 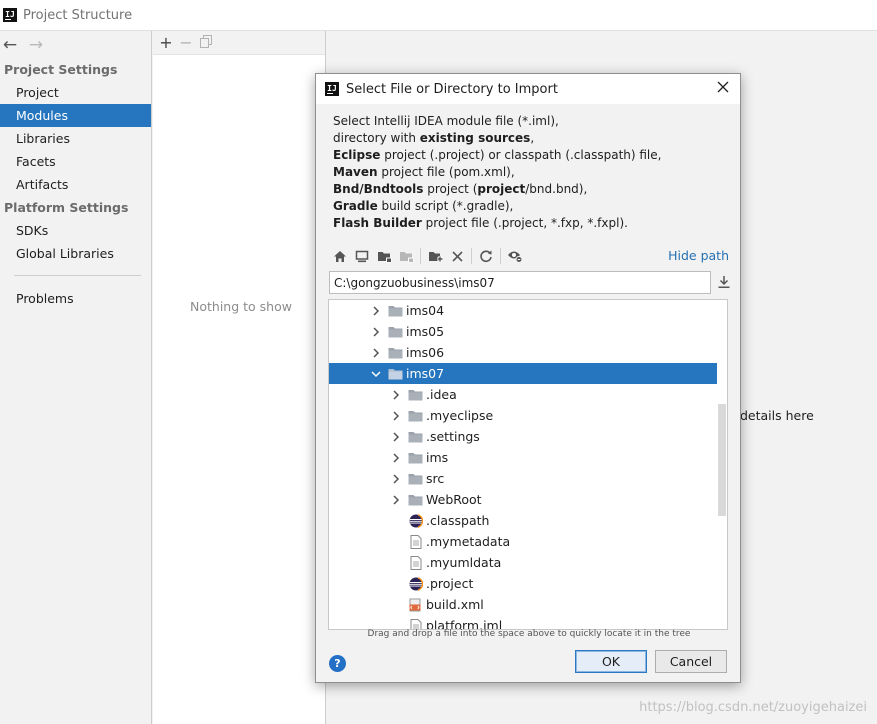 I want to click on tree-row: .mymetadata, so click(x=523, y=541).